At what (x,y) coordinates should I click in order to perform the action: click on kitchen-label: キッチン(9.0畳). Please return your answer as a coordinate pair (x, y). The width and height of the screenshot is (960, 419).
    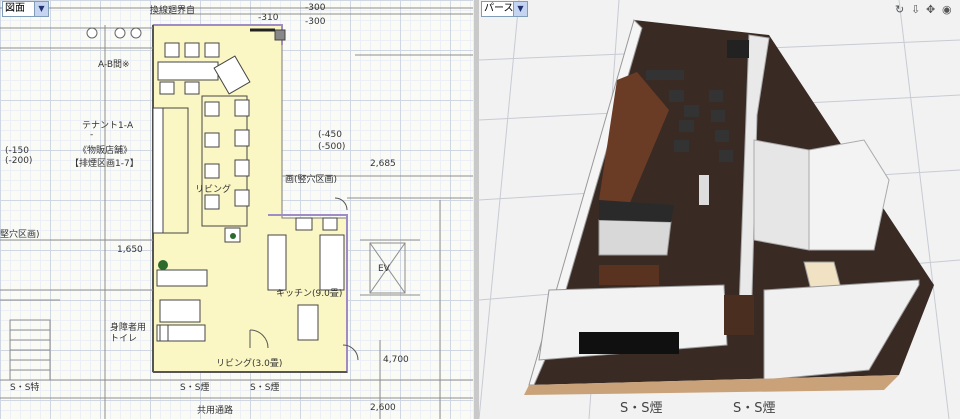
    Looking at the image, I should click on (309, 294).